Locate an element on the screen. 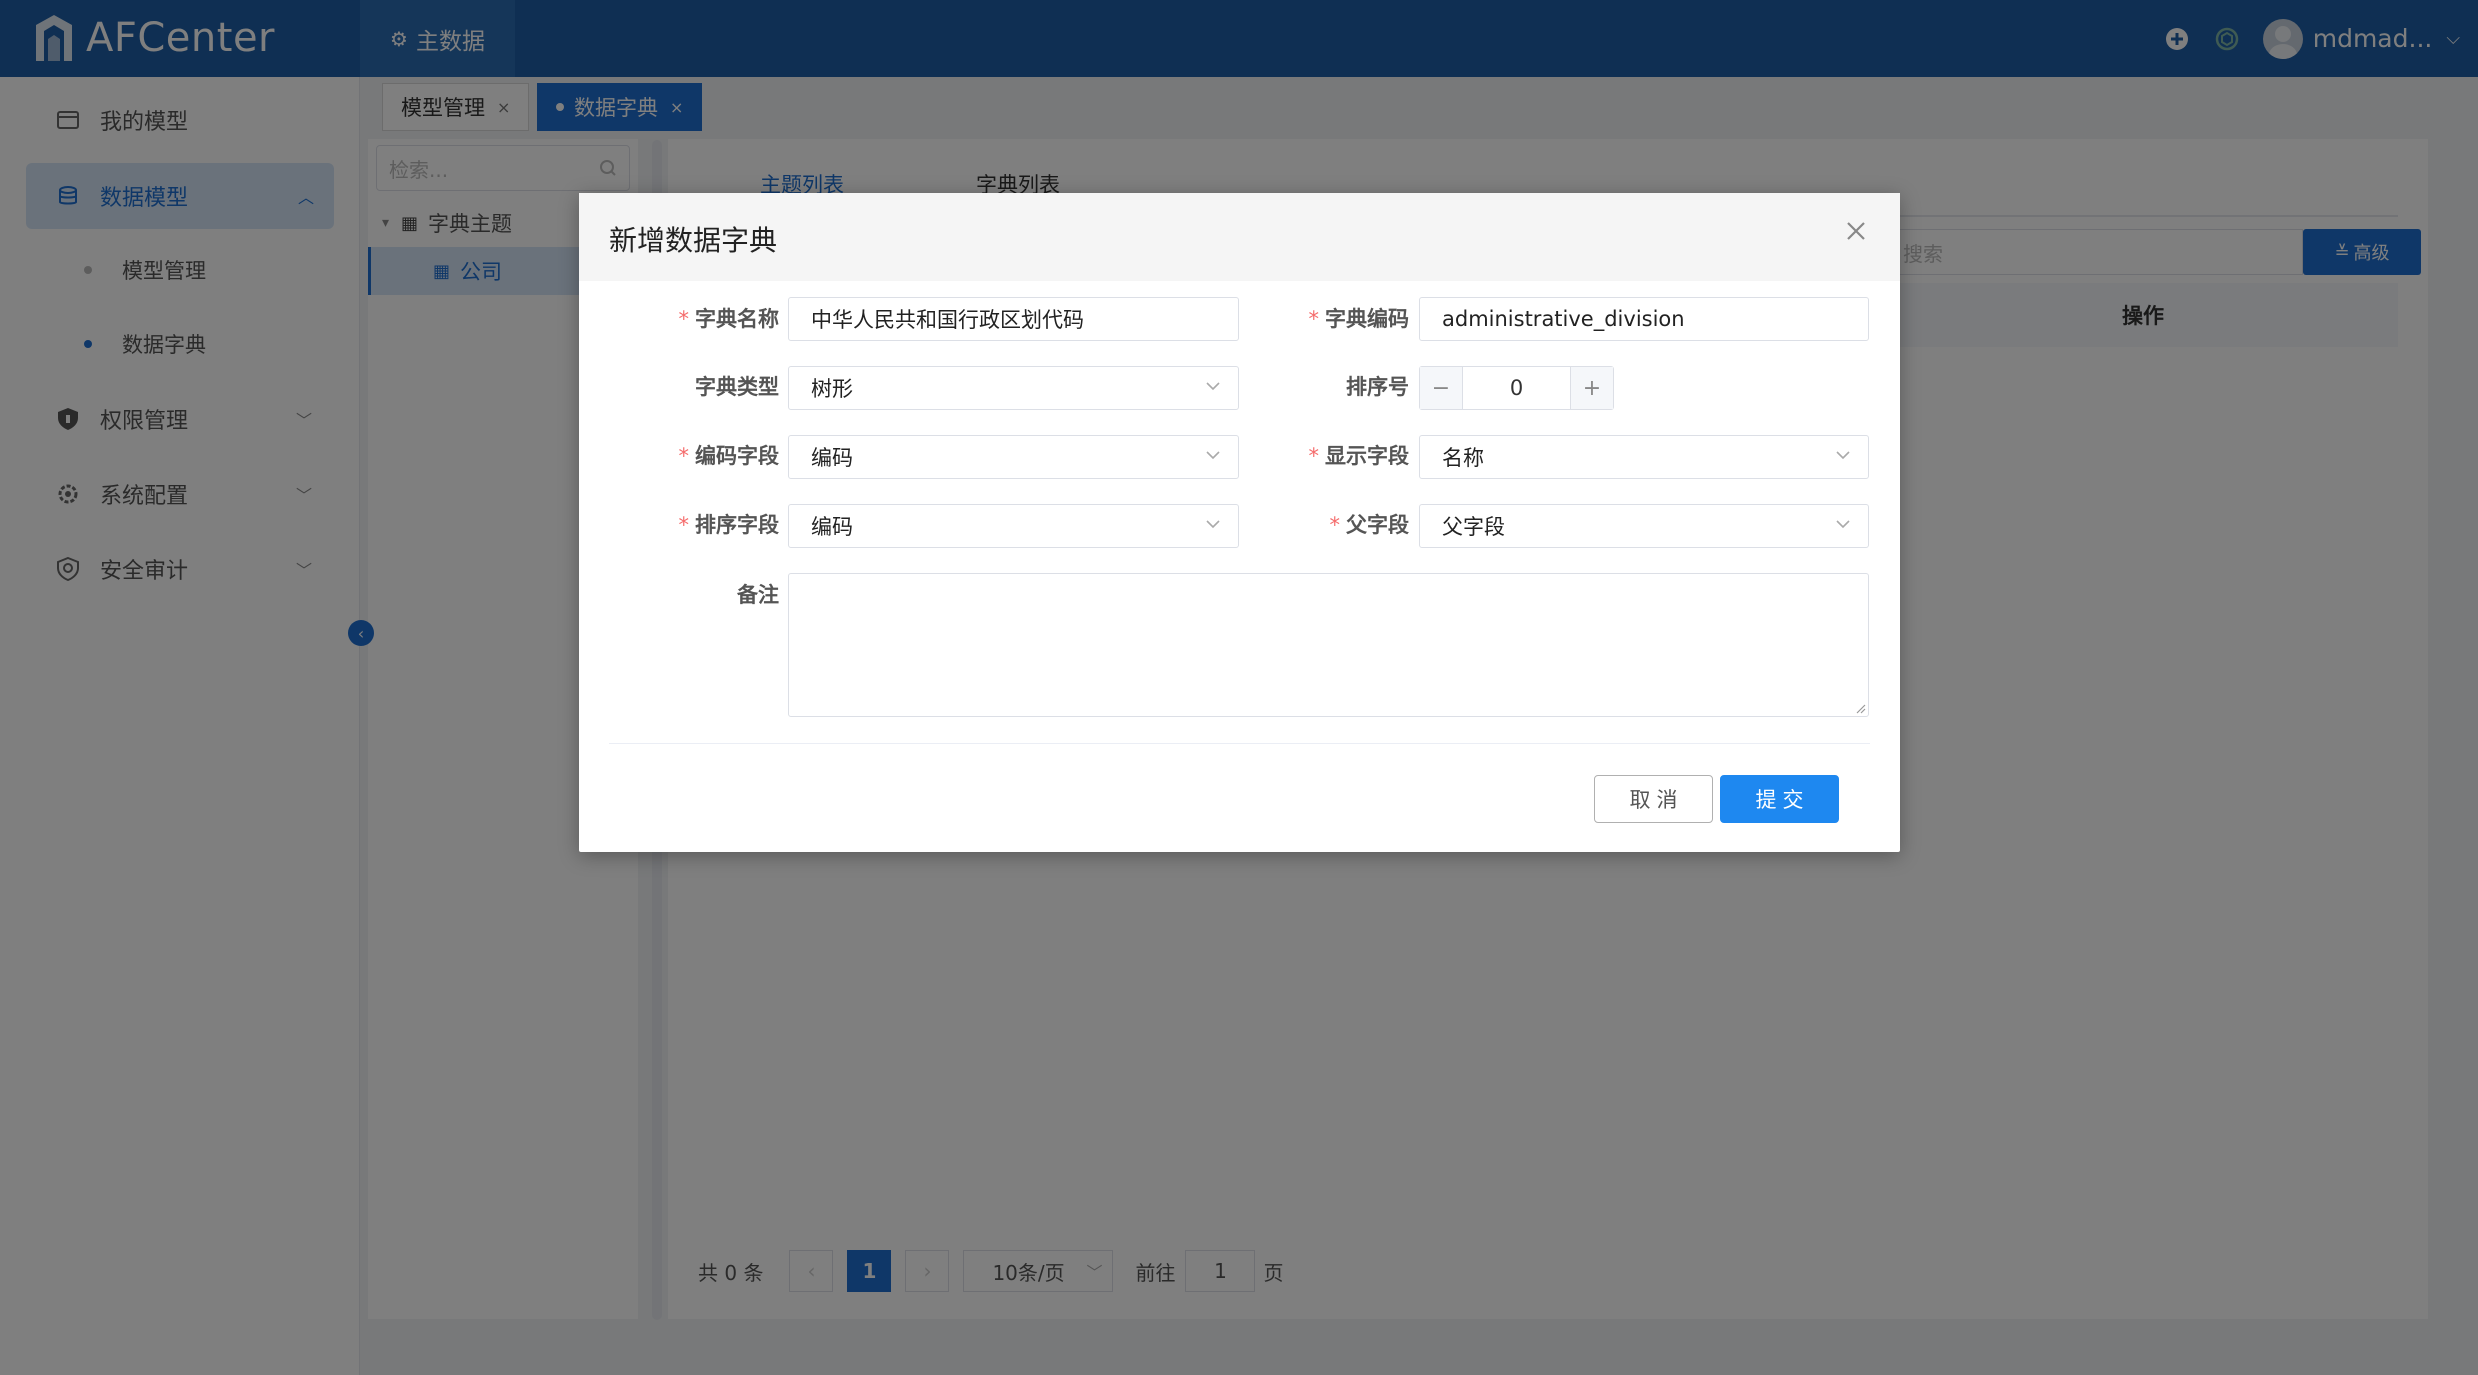  parent-field-label: * 父字段 is located at coordinates (1309, 524).